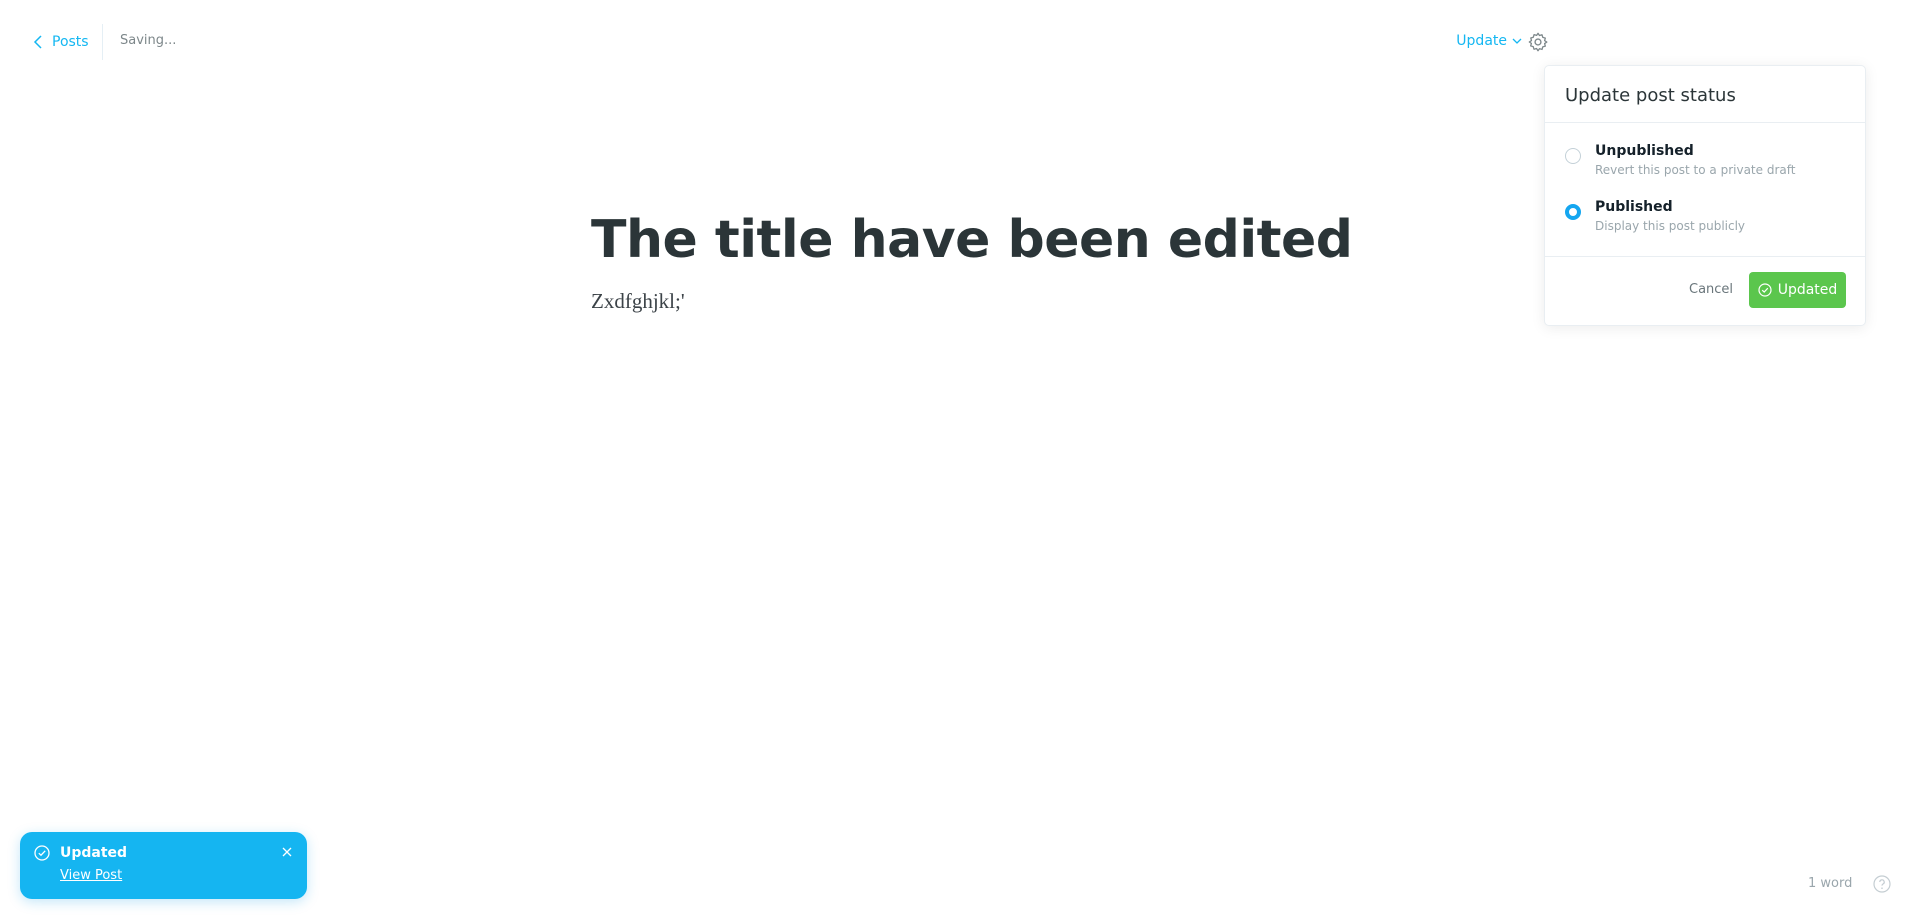  What do you see at coordinates (287, 852) in the screenshot?
I see `close-icon` at bounding box center [287, 852].